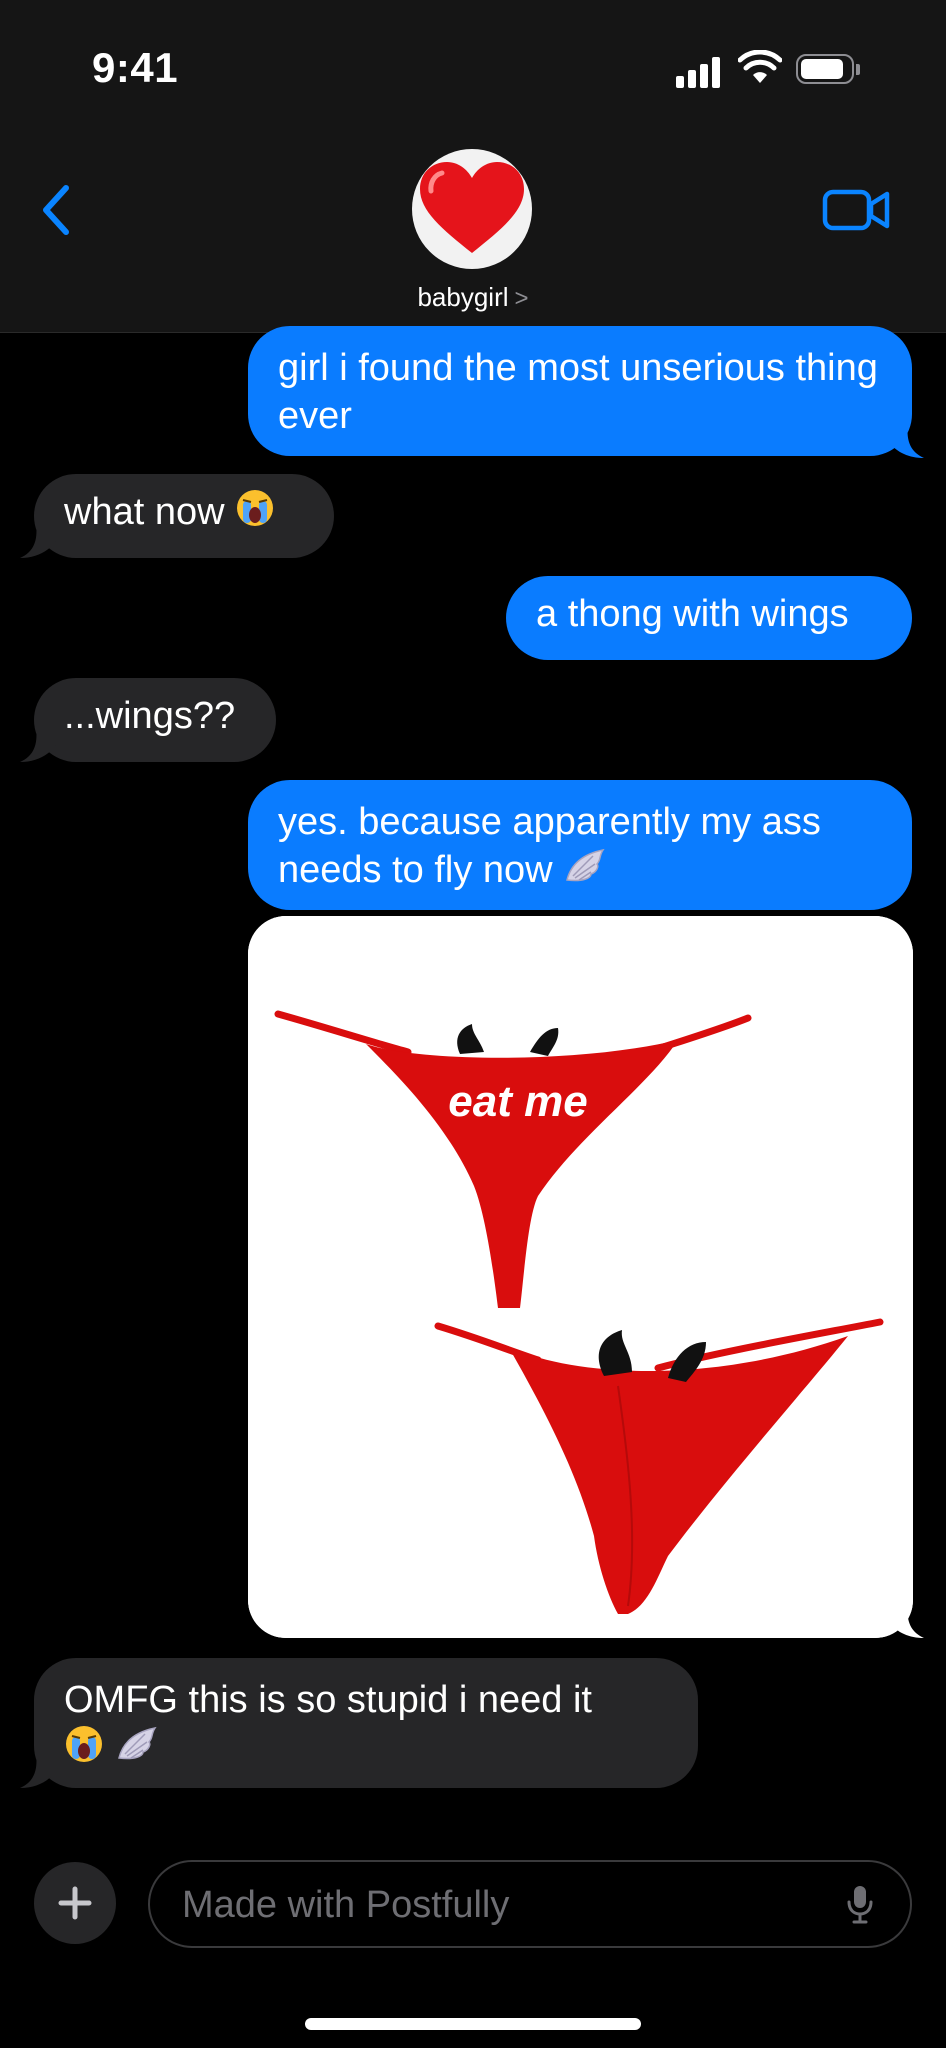 This screenshot has width=946, height=2048. I want to click on status-time: 9:41, so click(135, 67).